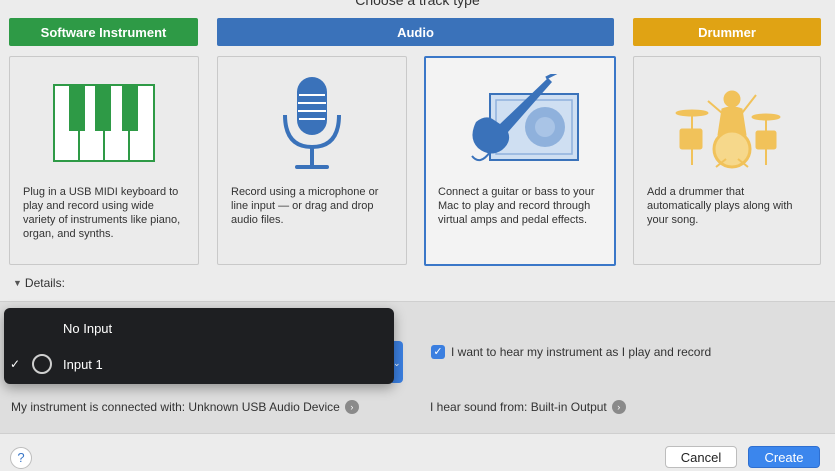 The width and height of the screenshot is (835, 471). Describe the element at coordinates (518, 407) in the screenshot. I see `sound-output-text: I hear sound from: Built-in Output` at that location.